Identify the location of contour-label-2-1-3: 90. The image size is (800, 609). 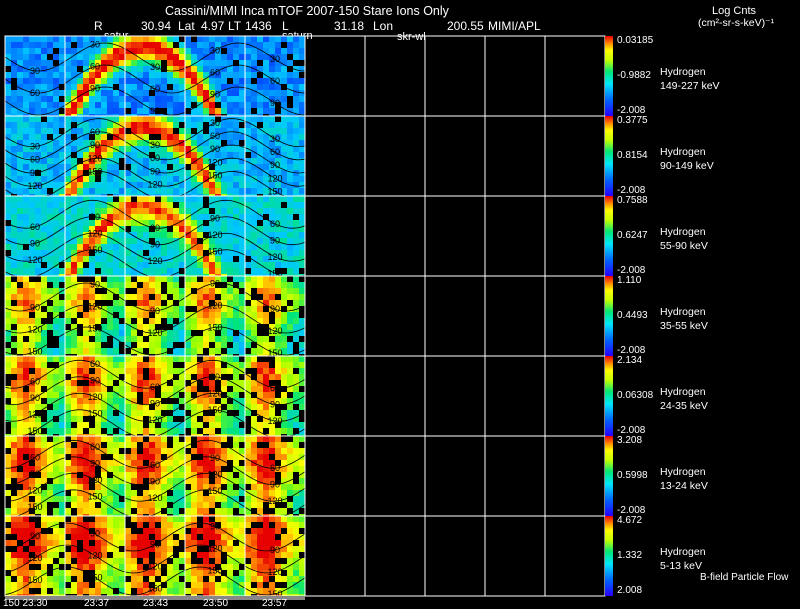
(215, 218).